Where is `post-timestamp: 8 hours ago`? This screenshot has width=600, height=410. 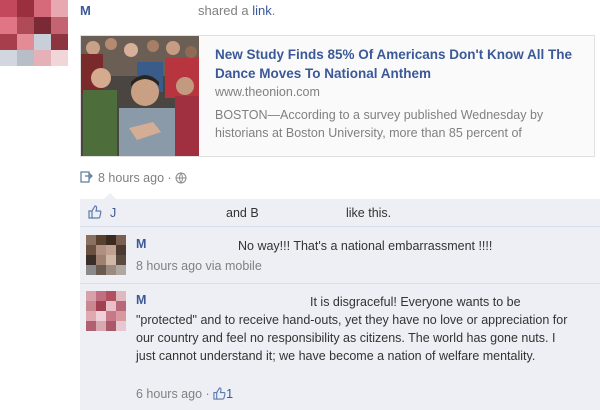
post-timestamp: 8 hours ago is located at coordinates (131, 178).